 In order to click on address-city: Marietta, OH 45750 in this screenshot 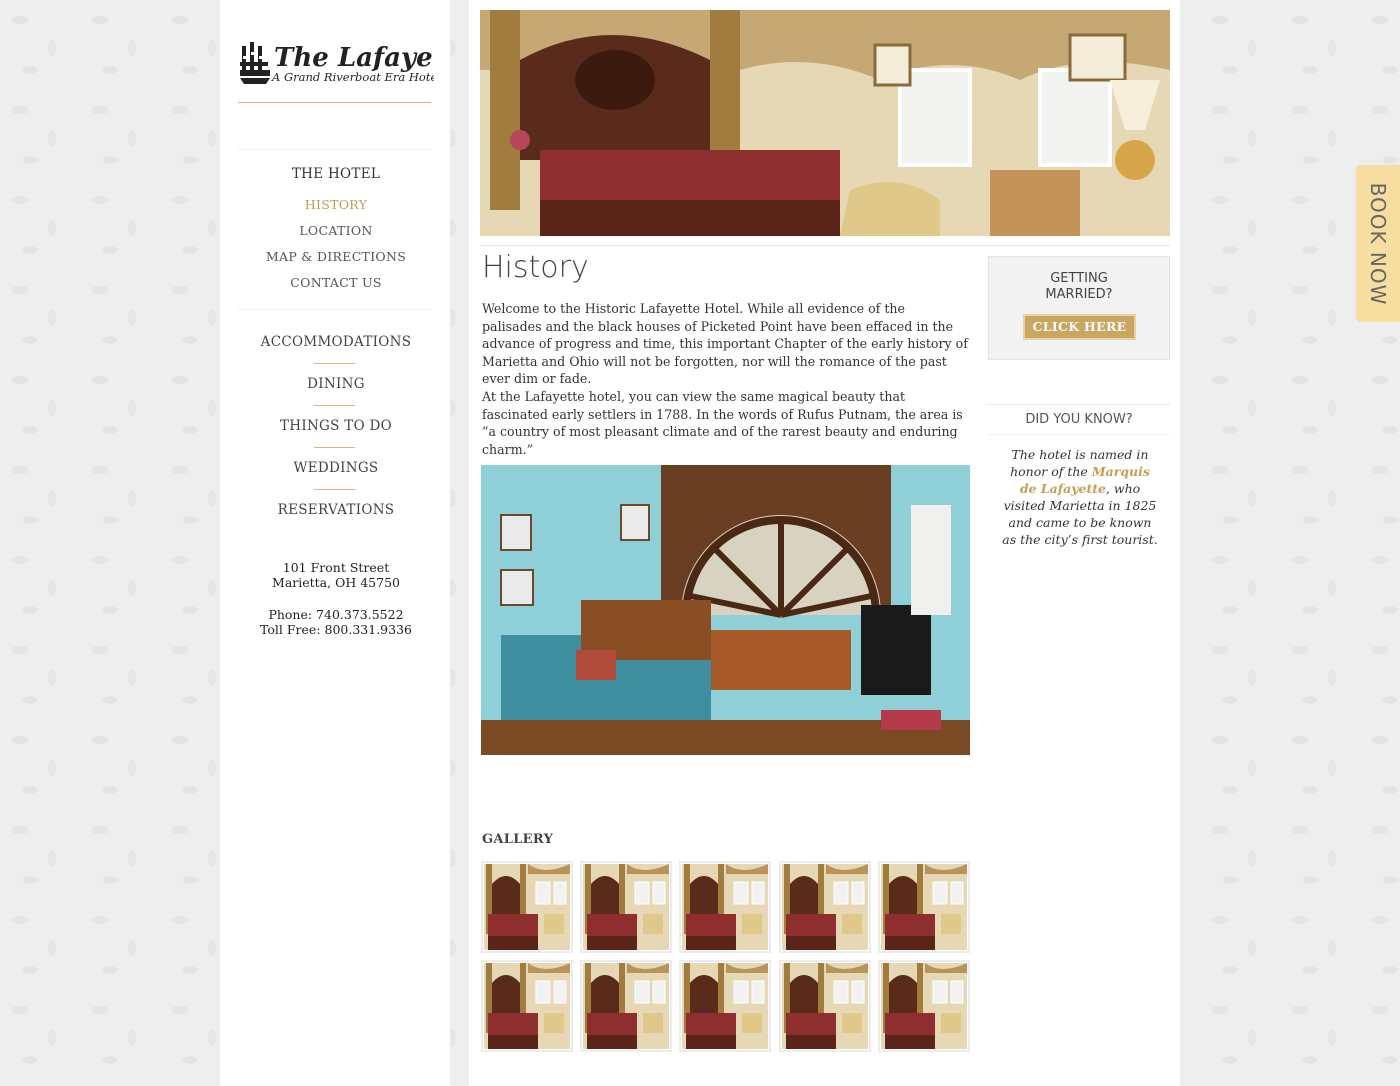, I will do `click(336, 582)`.